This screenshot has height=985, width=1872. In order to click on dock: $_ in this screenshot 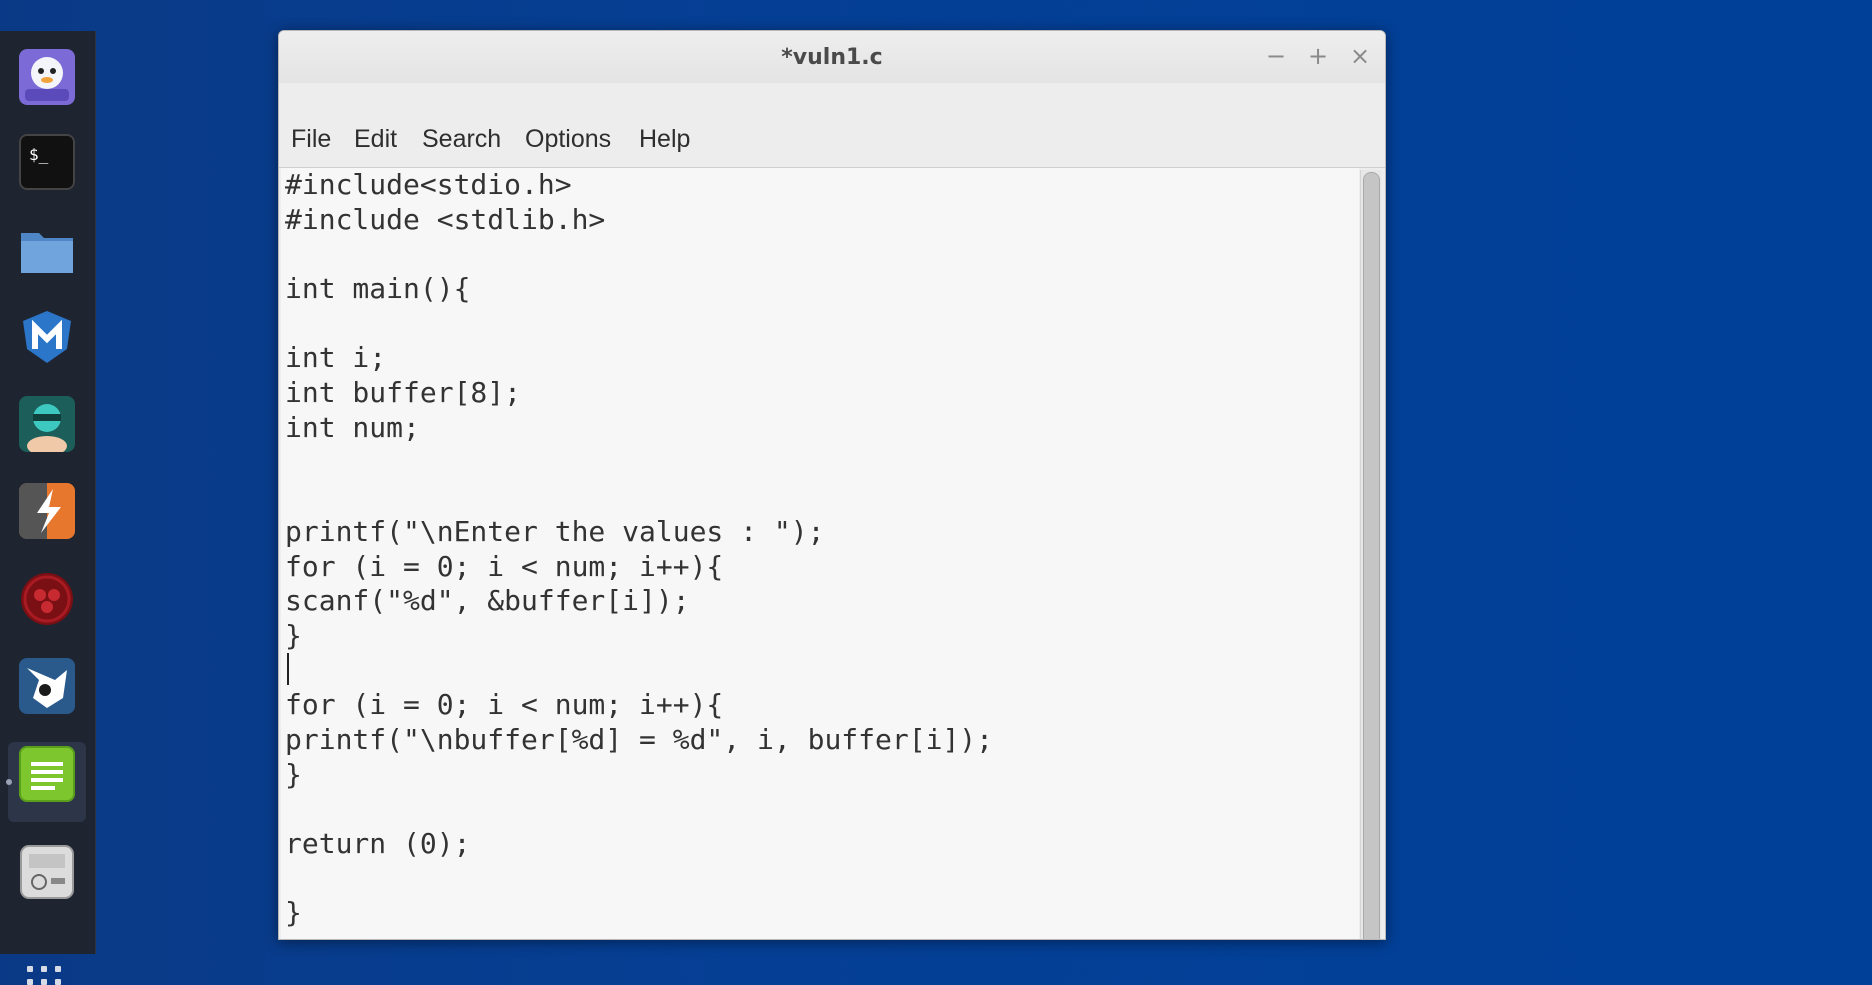, I will do `click(48, 508)`.